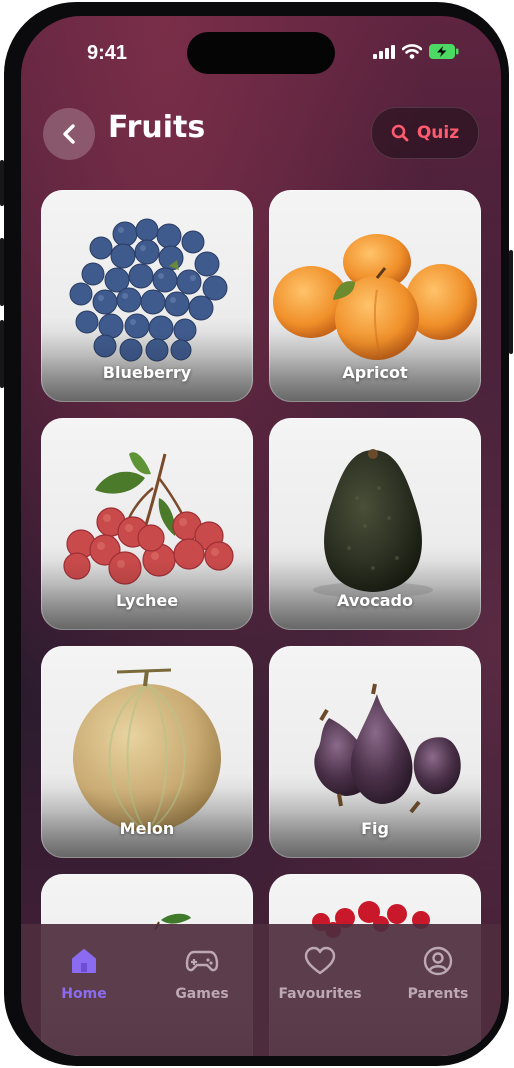 The height and width of the screenshot is (1068, 514). I want to click on fruit-card-melon: Melon, so click(147, 752).